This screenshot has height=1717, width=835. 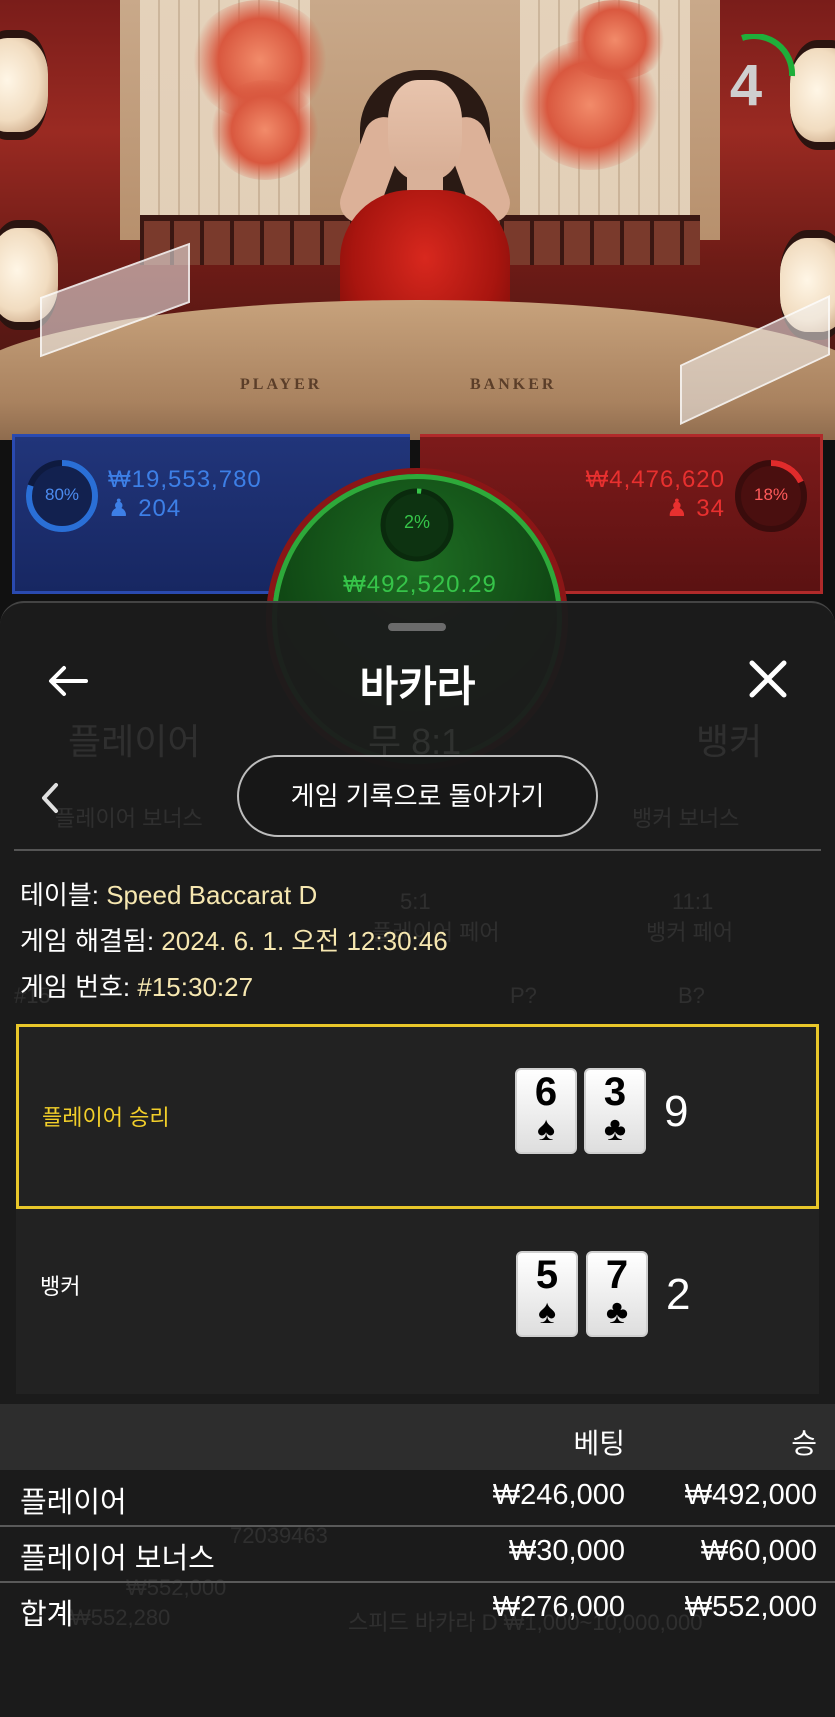 What do you see at coordinates (62, 494) in the screenshot?
I see `player-percent: 80%` at bounding box center [62, 494].